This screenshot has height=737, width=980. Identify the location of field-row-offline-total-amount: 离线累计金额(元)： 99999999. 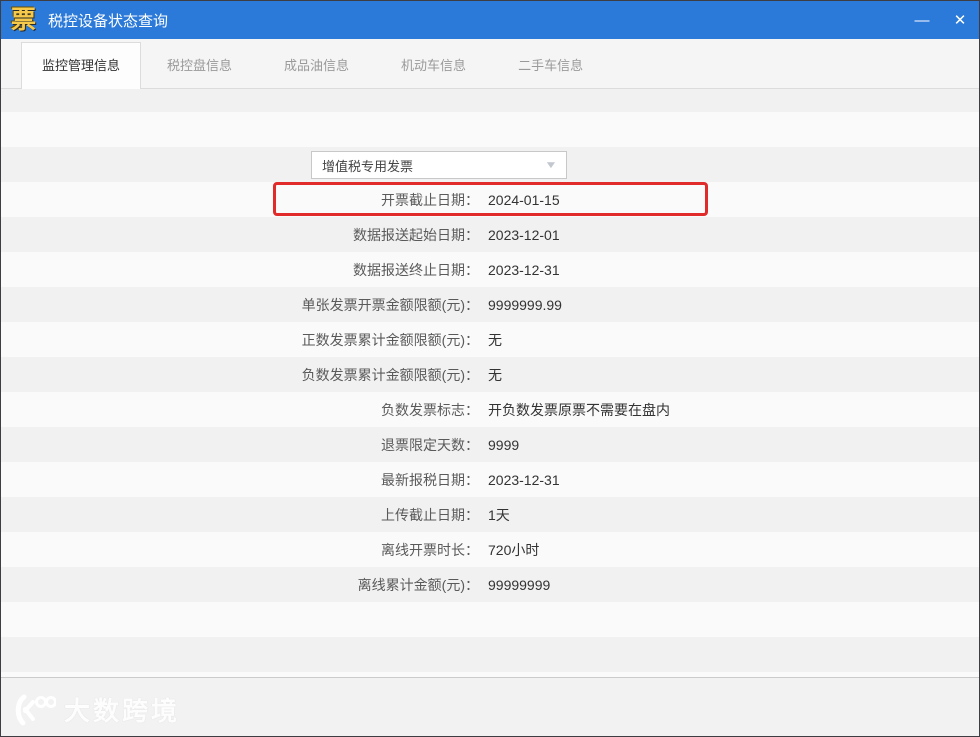
(490, 584).